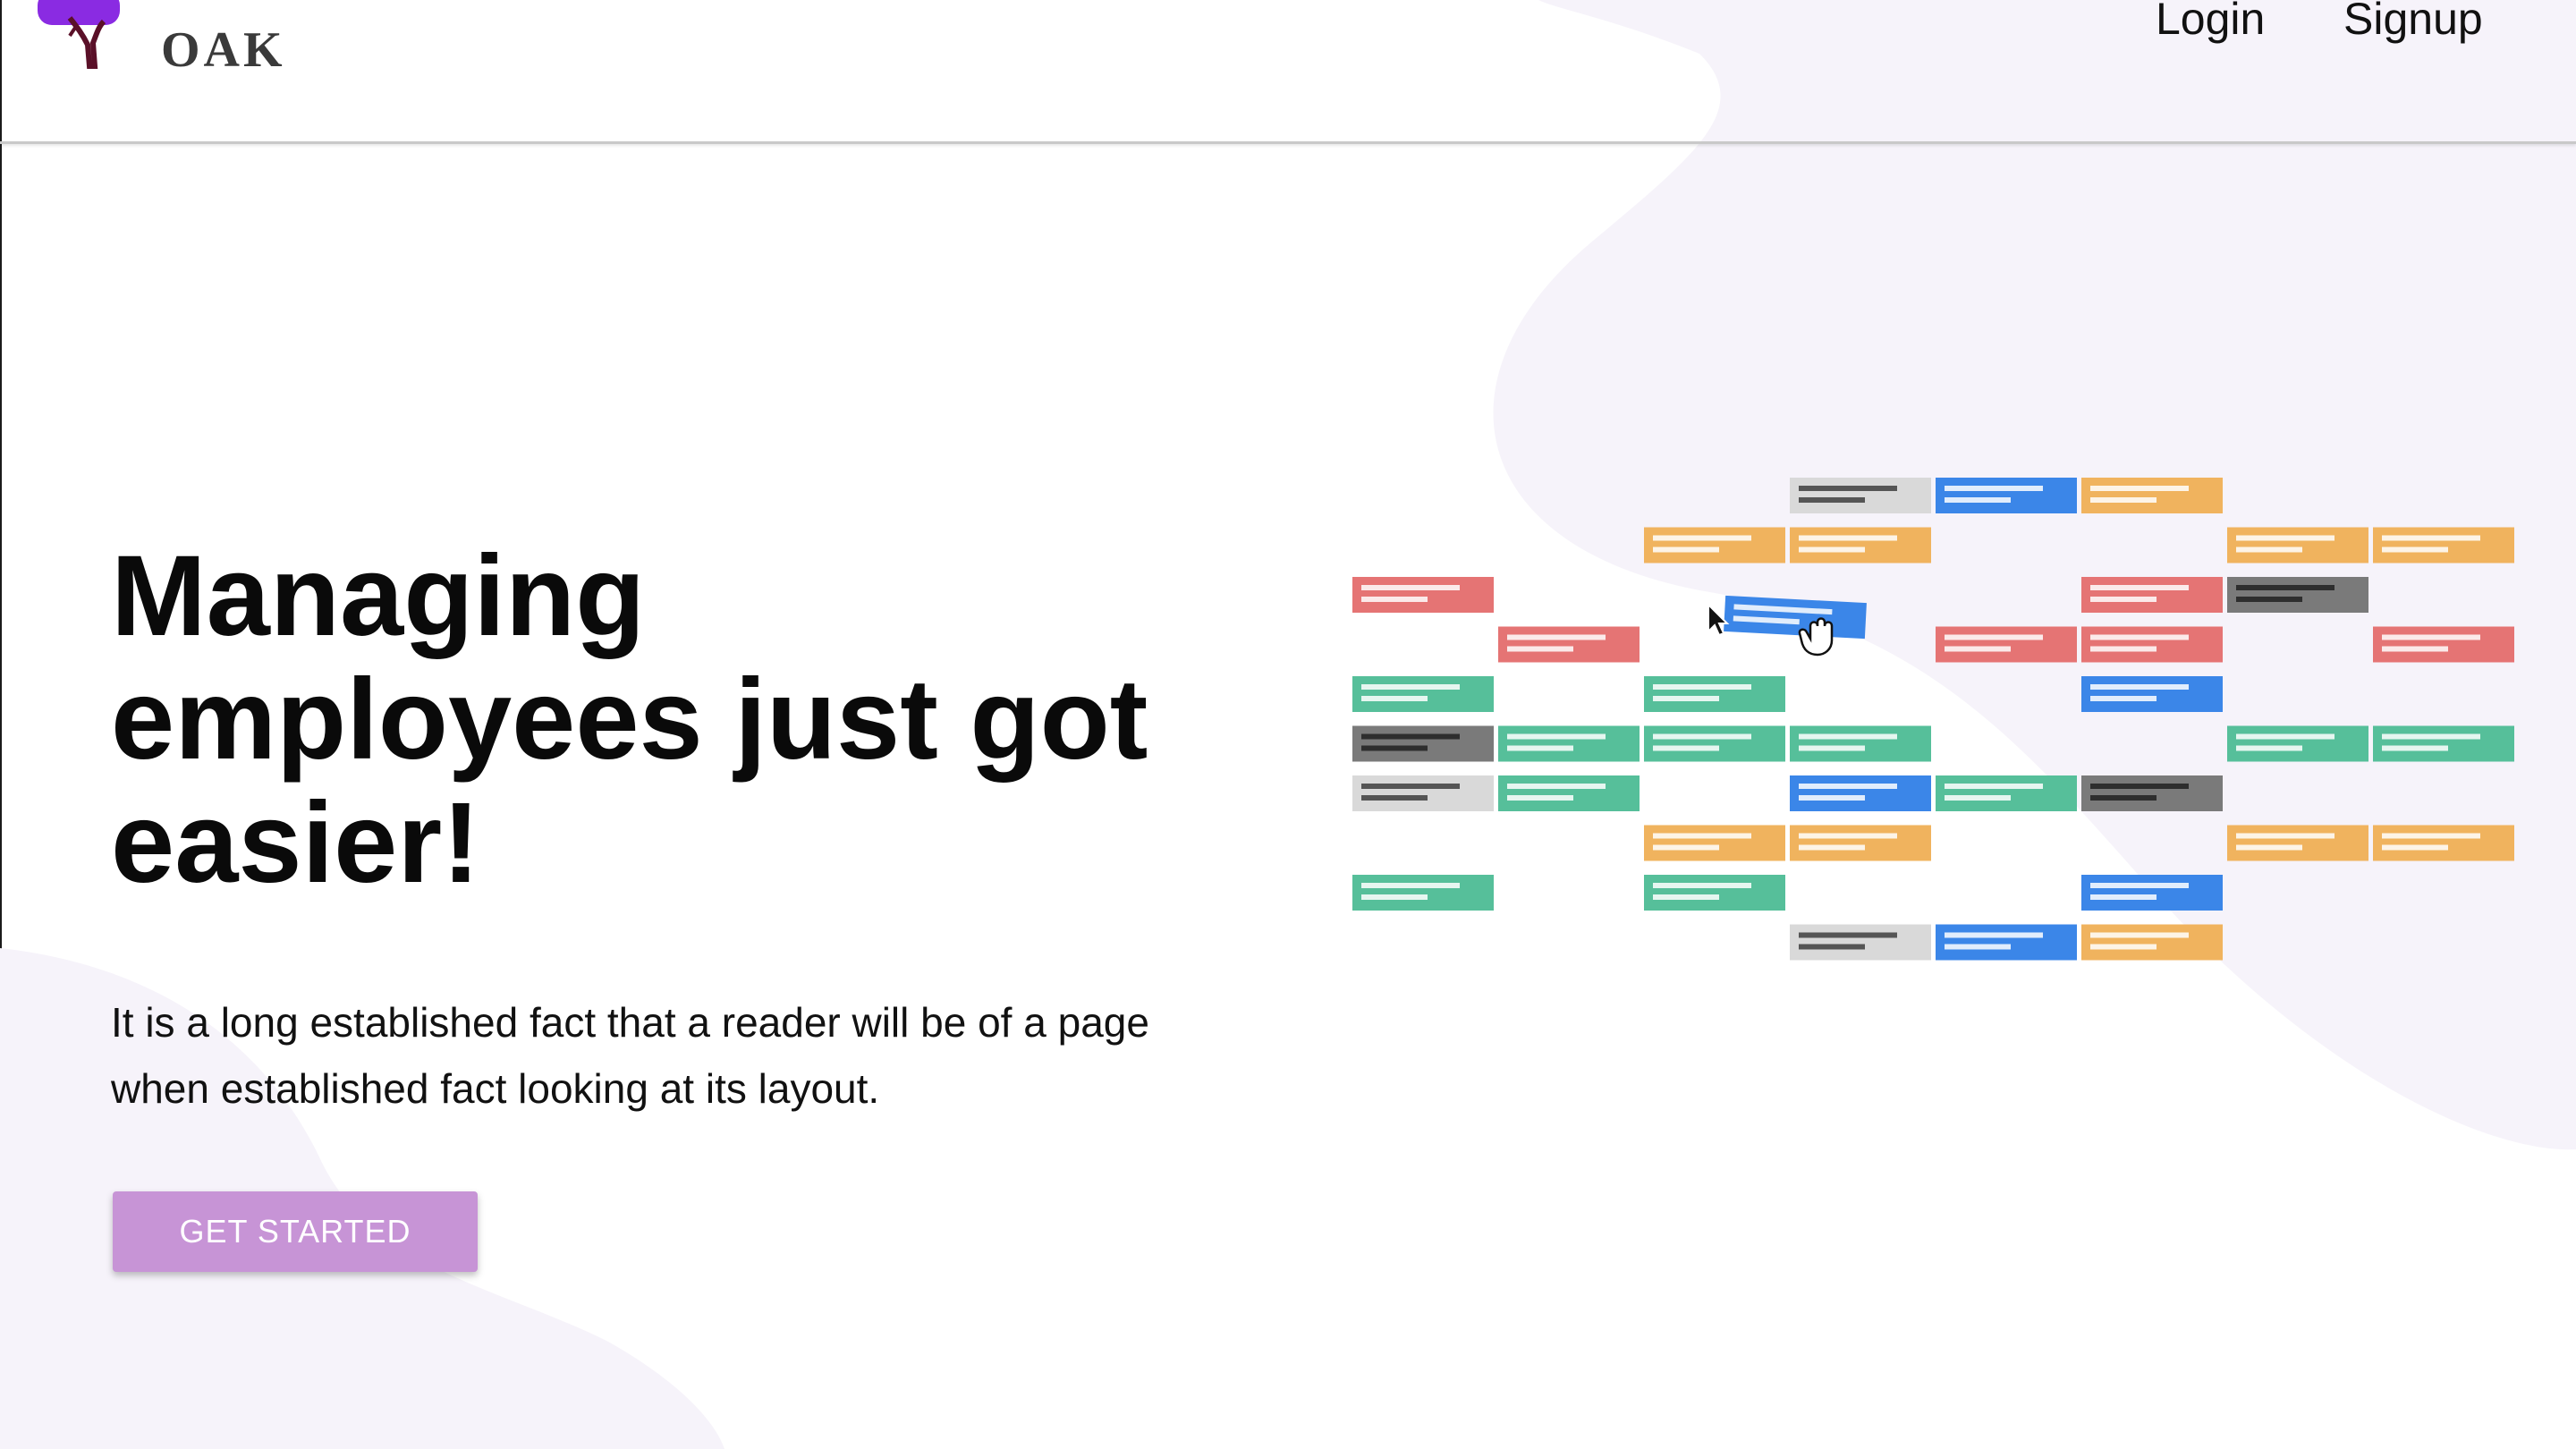 This screenshot has height=1449, width=2576. Describe the element at coordinates (1288, 72) in the screenshot. I see `top-nav-bar: OAK Login Signup` at that location.